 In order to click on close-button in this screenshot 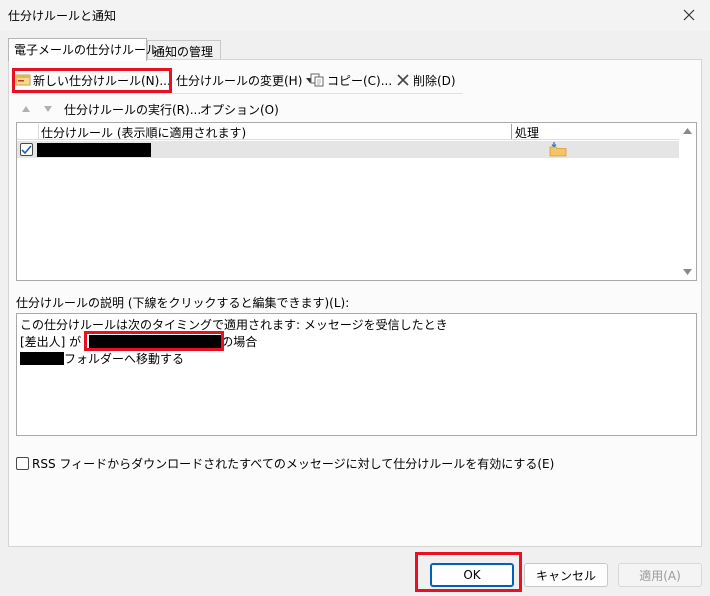, I will do `click(689, 15)`.